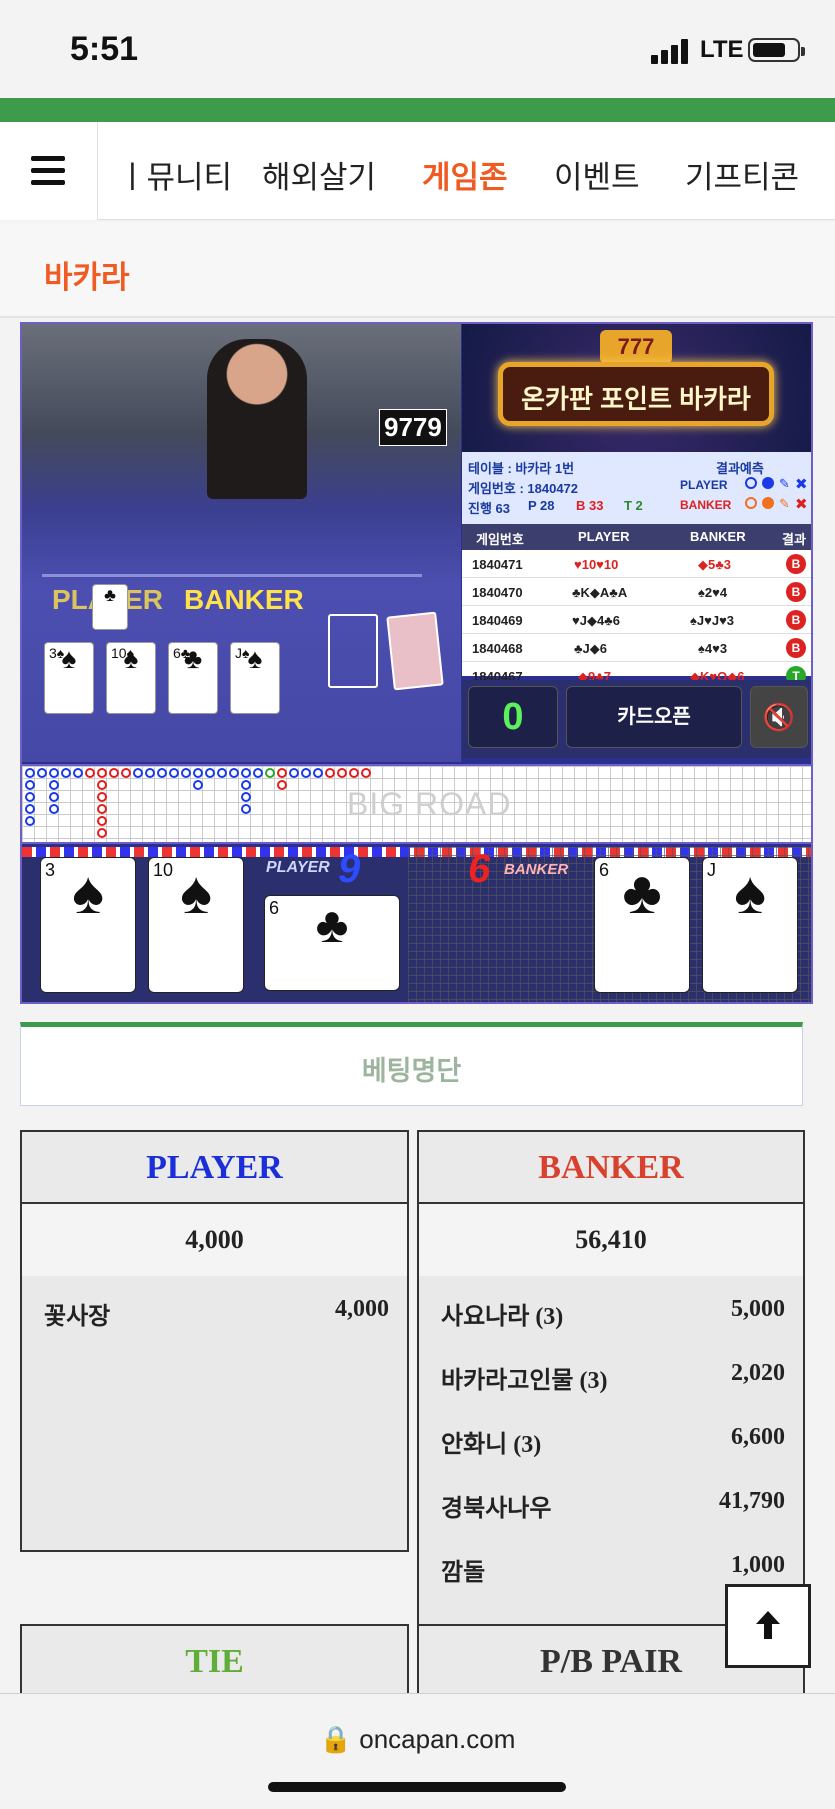  I want to click on row-player: ♣J◆6, so click(590, 648).